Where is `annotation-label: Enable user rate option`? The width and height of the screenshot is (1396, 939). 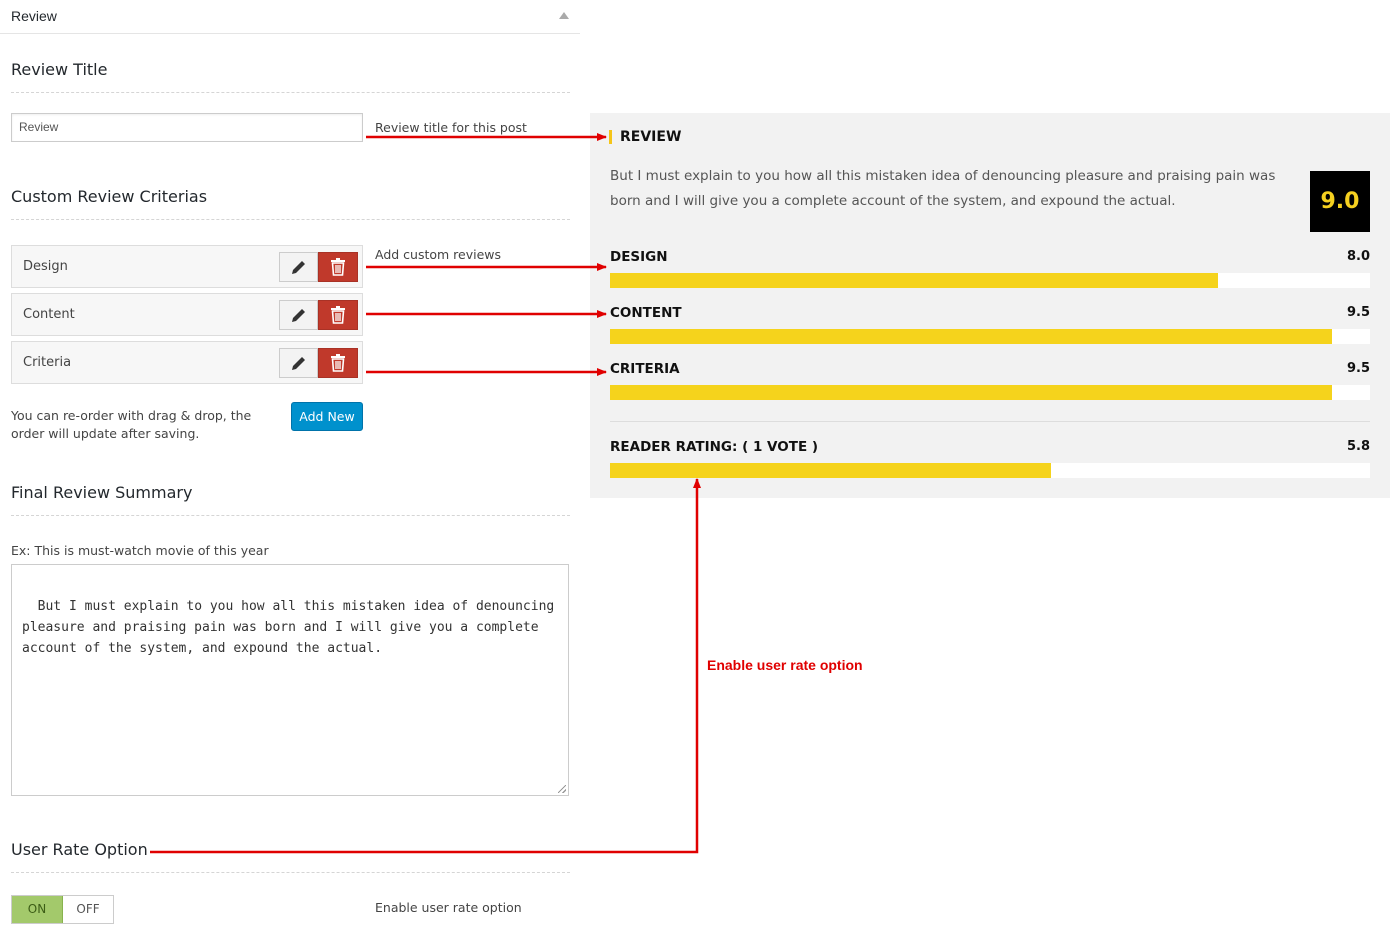 annotation-label: Enable user rate option is located at coordinates (785, 665).